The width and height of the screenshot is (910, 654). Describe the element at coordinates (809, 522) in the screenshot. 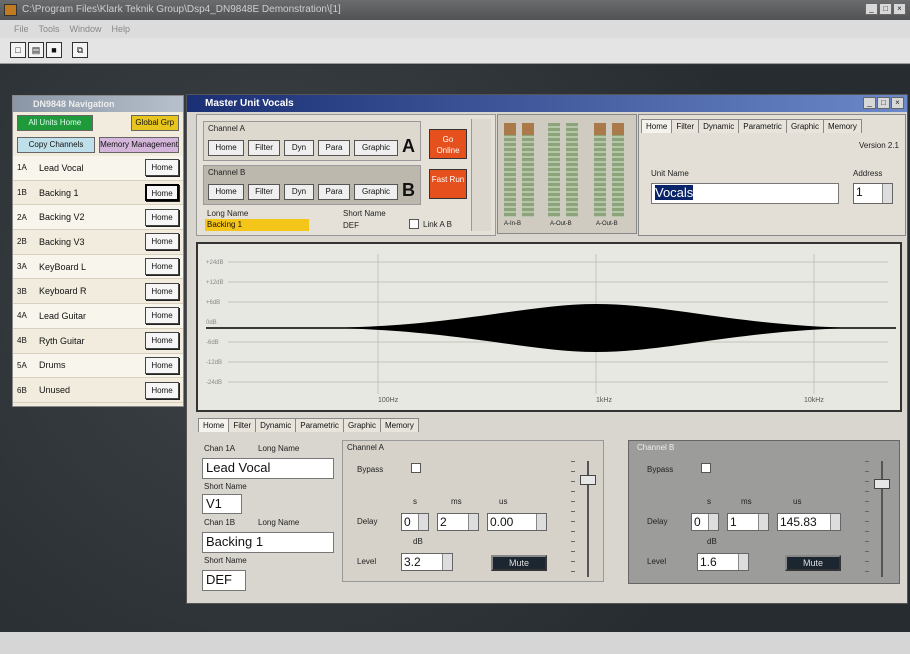

I see `channel-b-delay-us-spinner: 145.83` at that location.